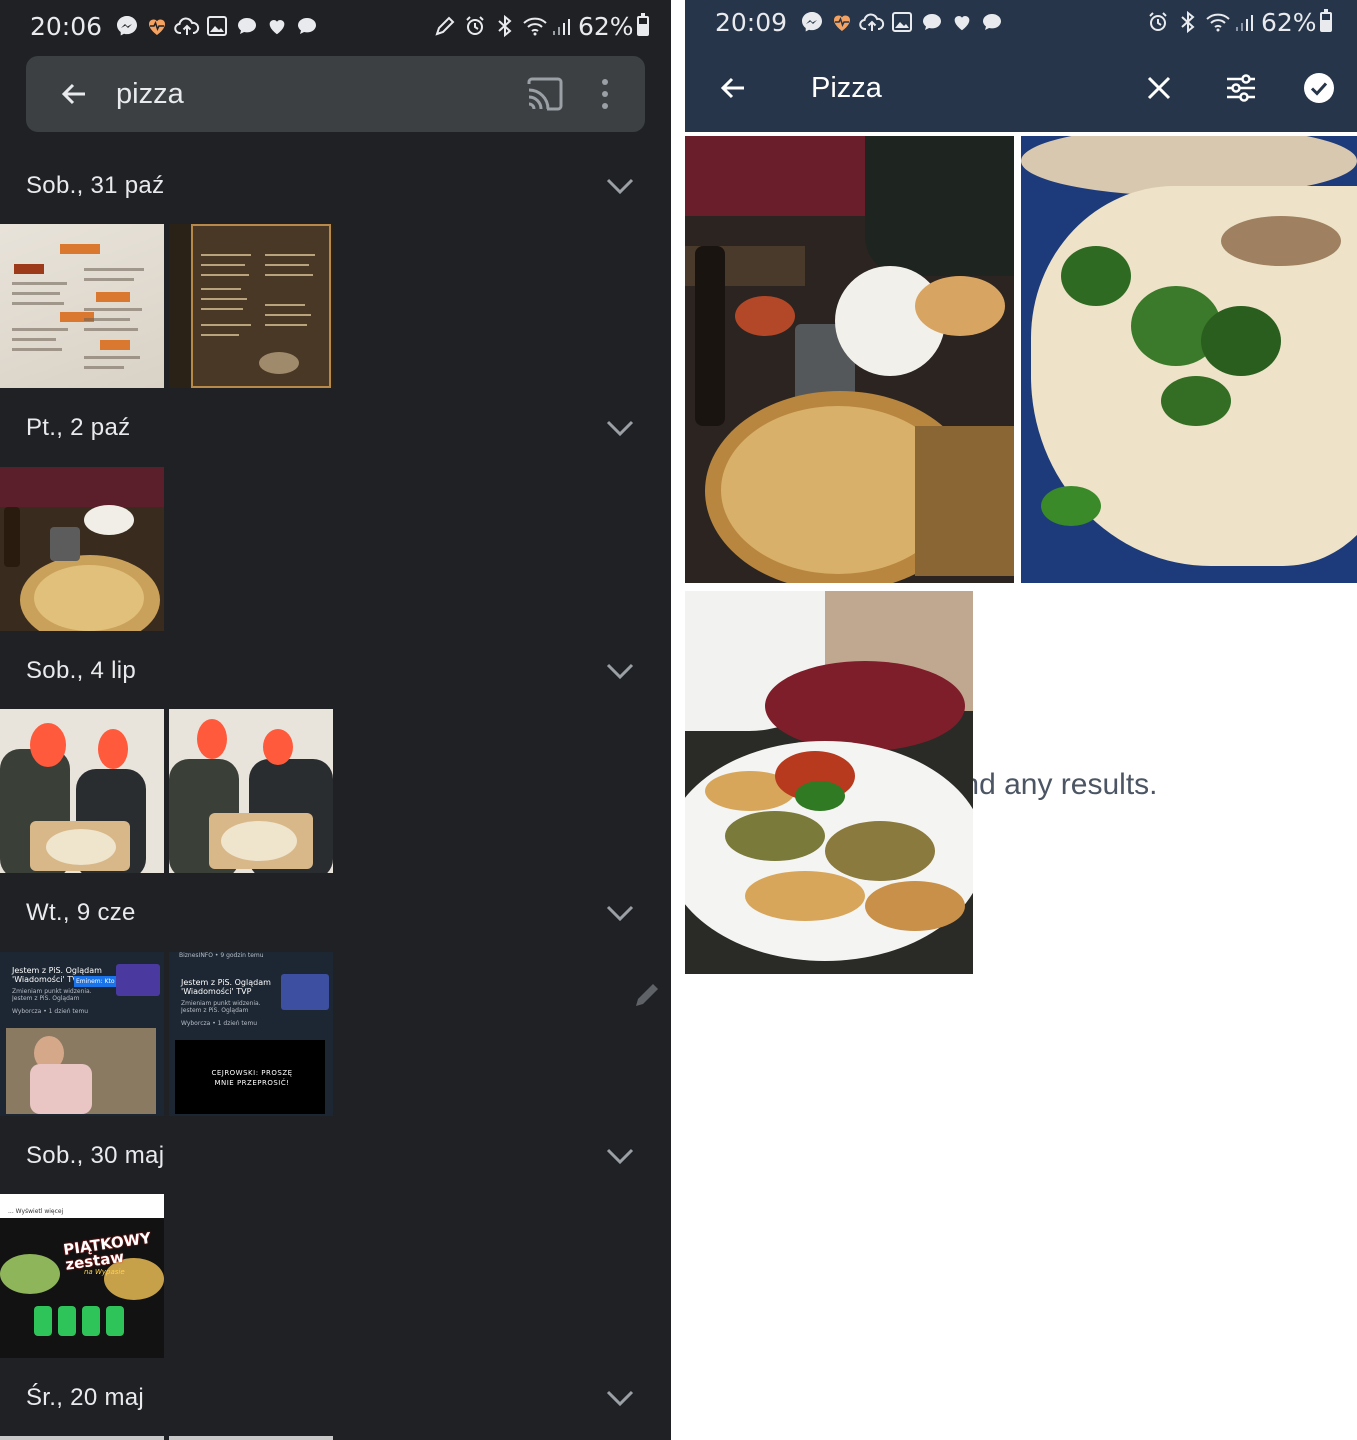  What do you see at coordinates (545, 94) in the screenshot?
I see `cast-icon` at bounding box center [545, 94].